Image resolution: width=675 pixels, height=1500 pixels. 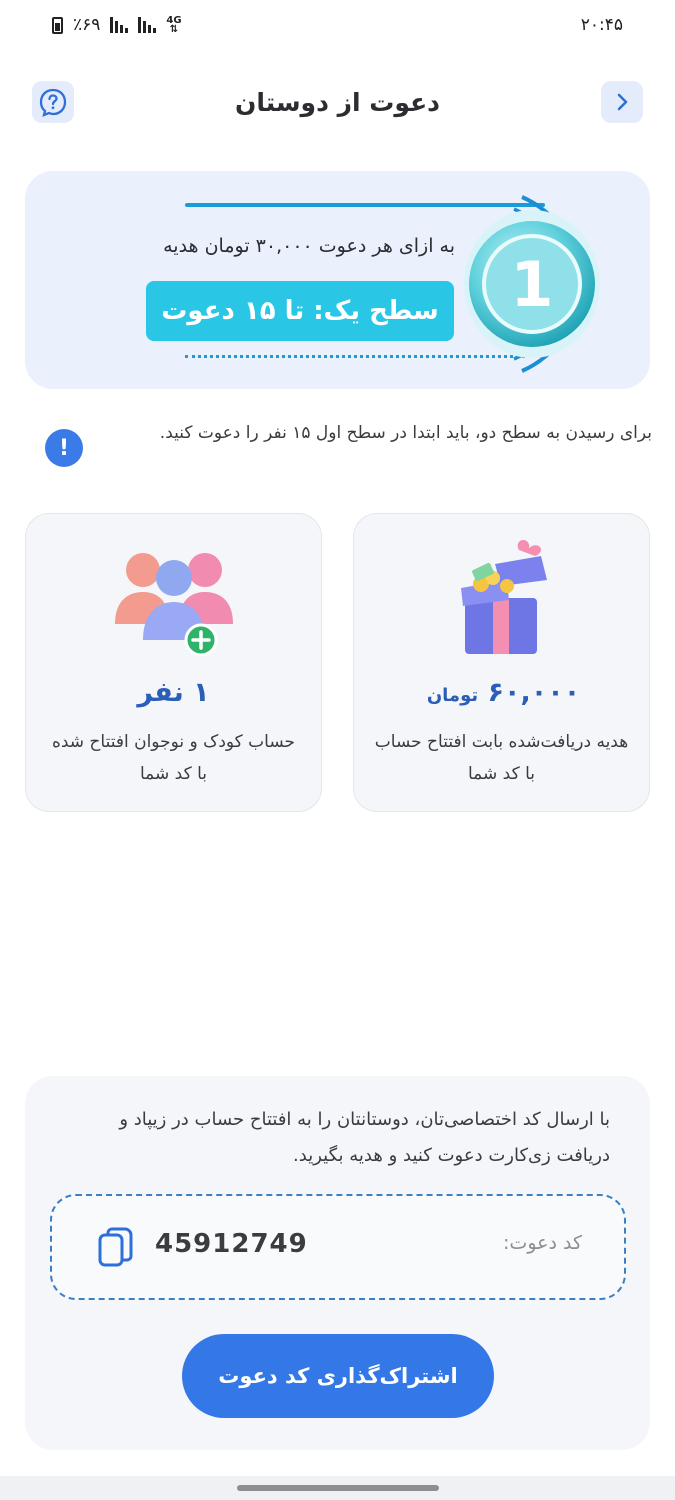 What do you see at coordinates (452, 695) in the screenshot?
I see `currency-unit: تومان` at bounding box center [452, 695].